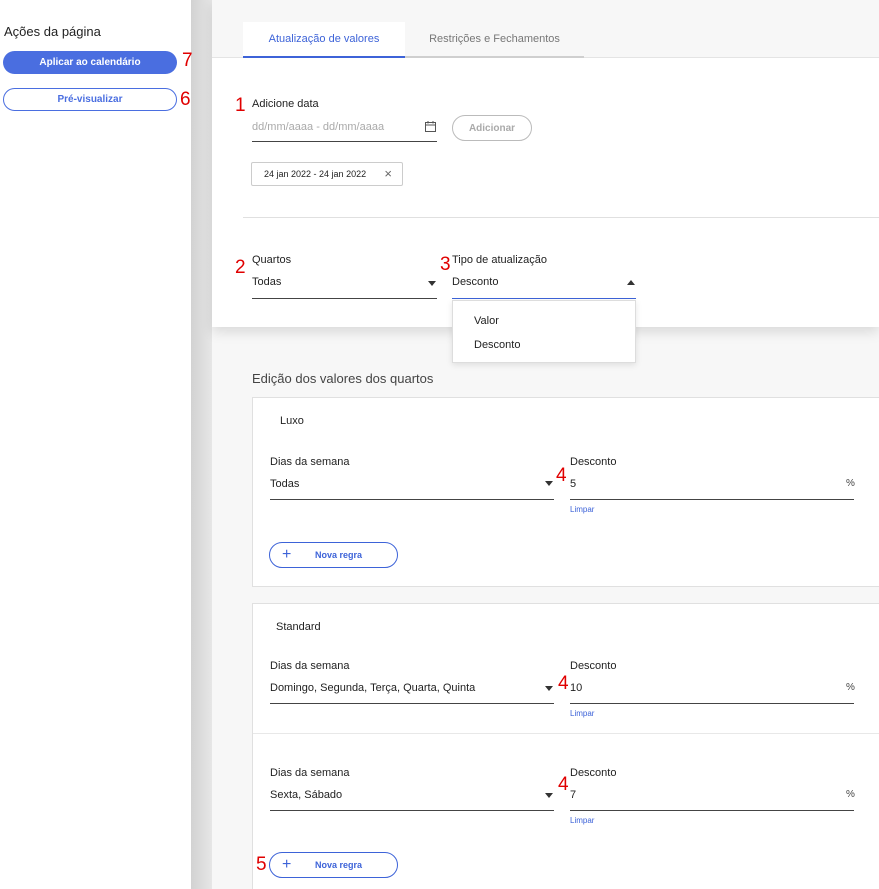 This screenshot has height=889, width=879. Describe the element at coordinates (240, 105) in the screenshot. I see `annotation-1: 1` at that location.